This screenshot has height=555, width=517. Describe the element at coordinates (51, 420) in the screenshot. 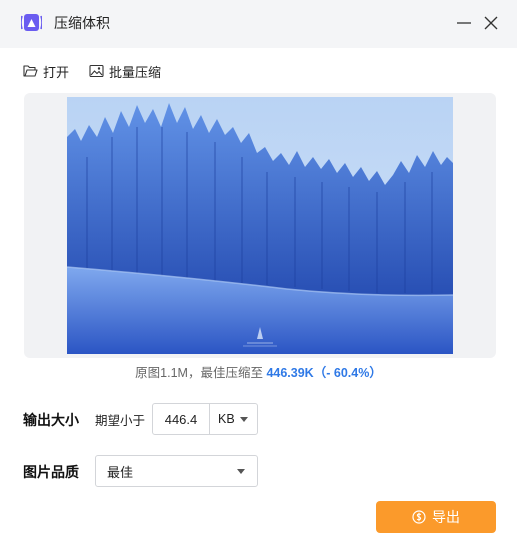

I see `output-size-label: 输出大小` at that location.